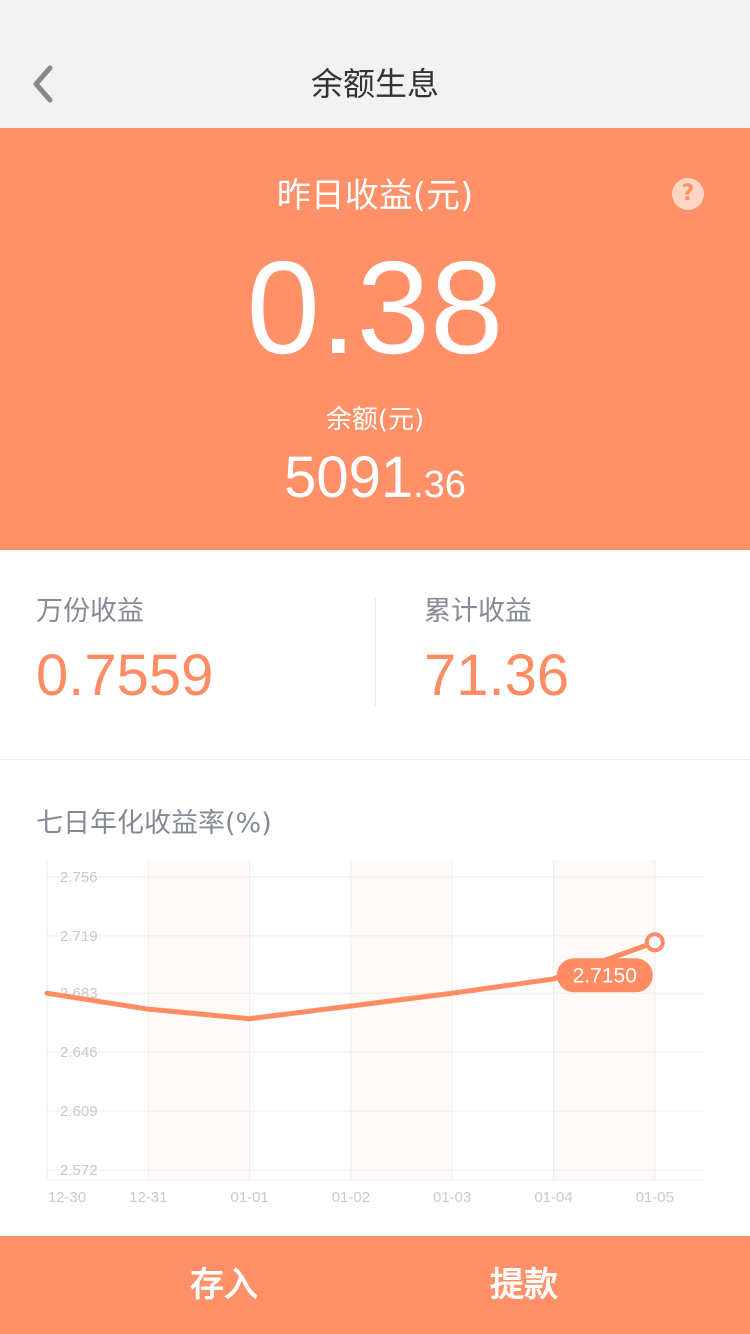  I want to click on withdraw-button: 提款, so click(524, 1285).